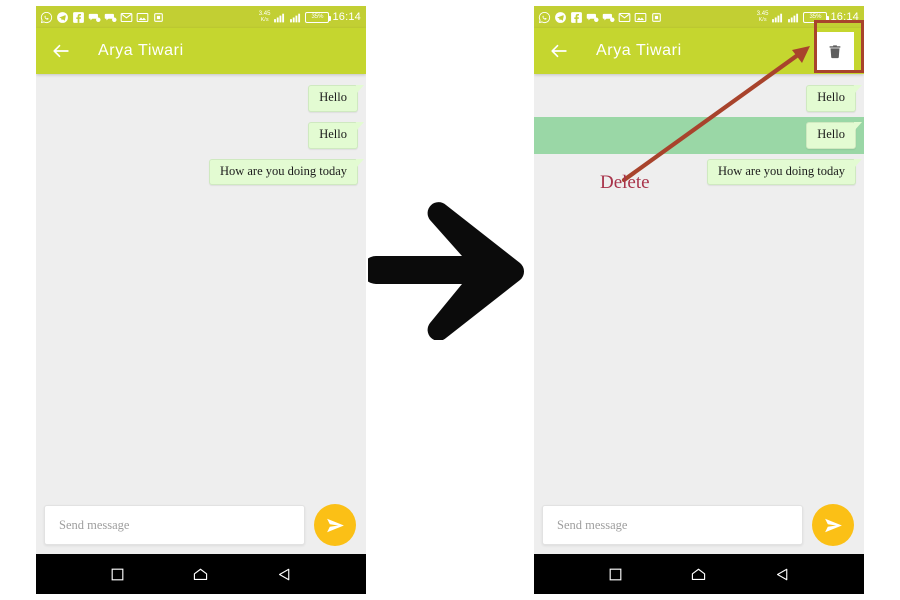 The width and height of the screenshot is (900, 600). I want to click on delete-button, so click(835, 51).